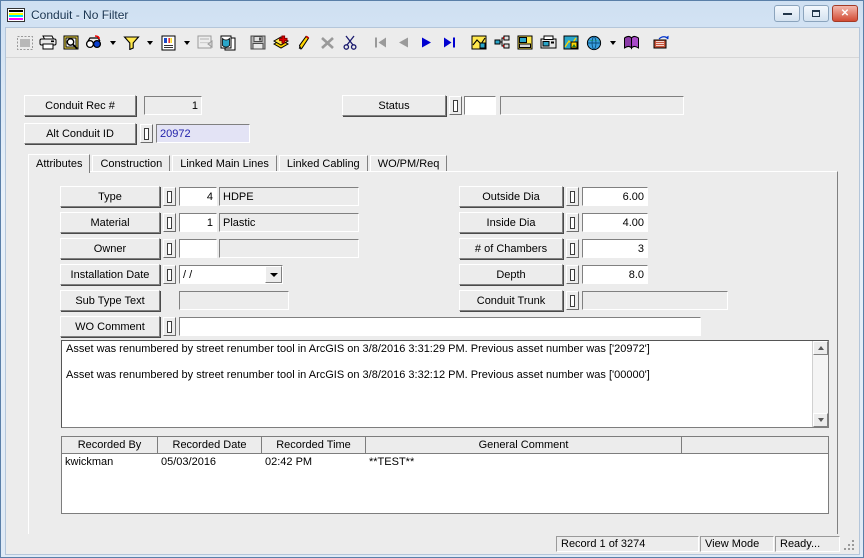 The width and height of the screenshot is (864, 558). Describe the element at coordinates (131, 163) in the screenshot. I see `tab-construction: Construction` at that location.